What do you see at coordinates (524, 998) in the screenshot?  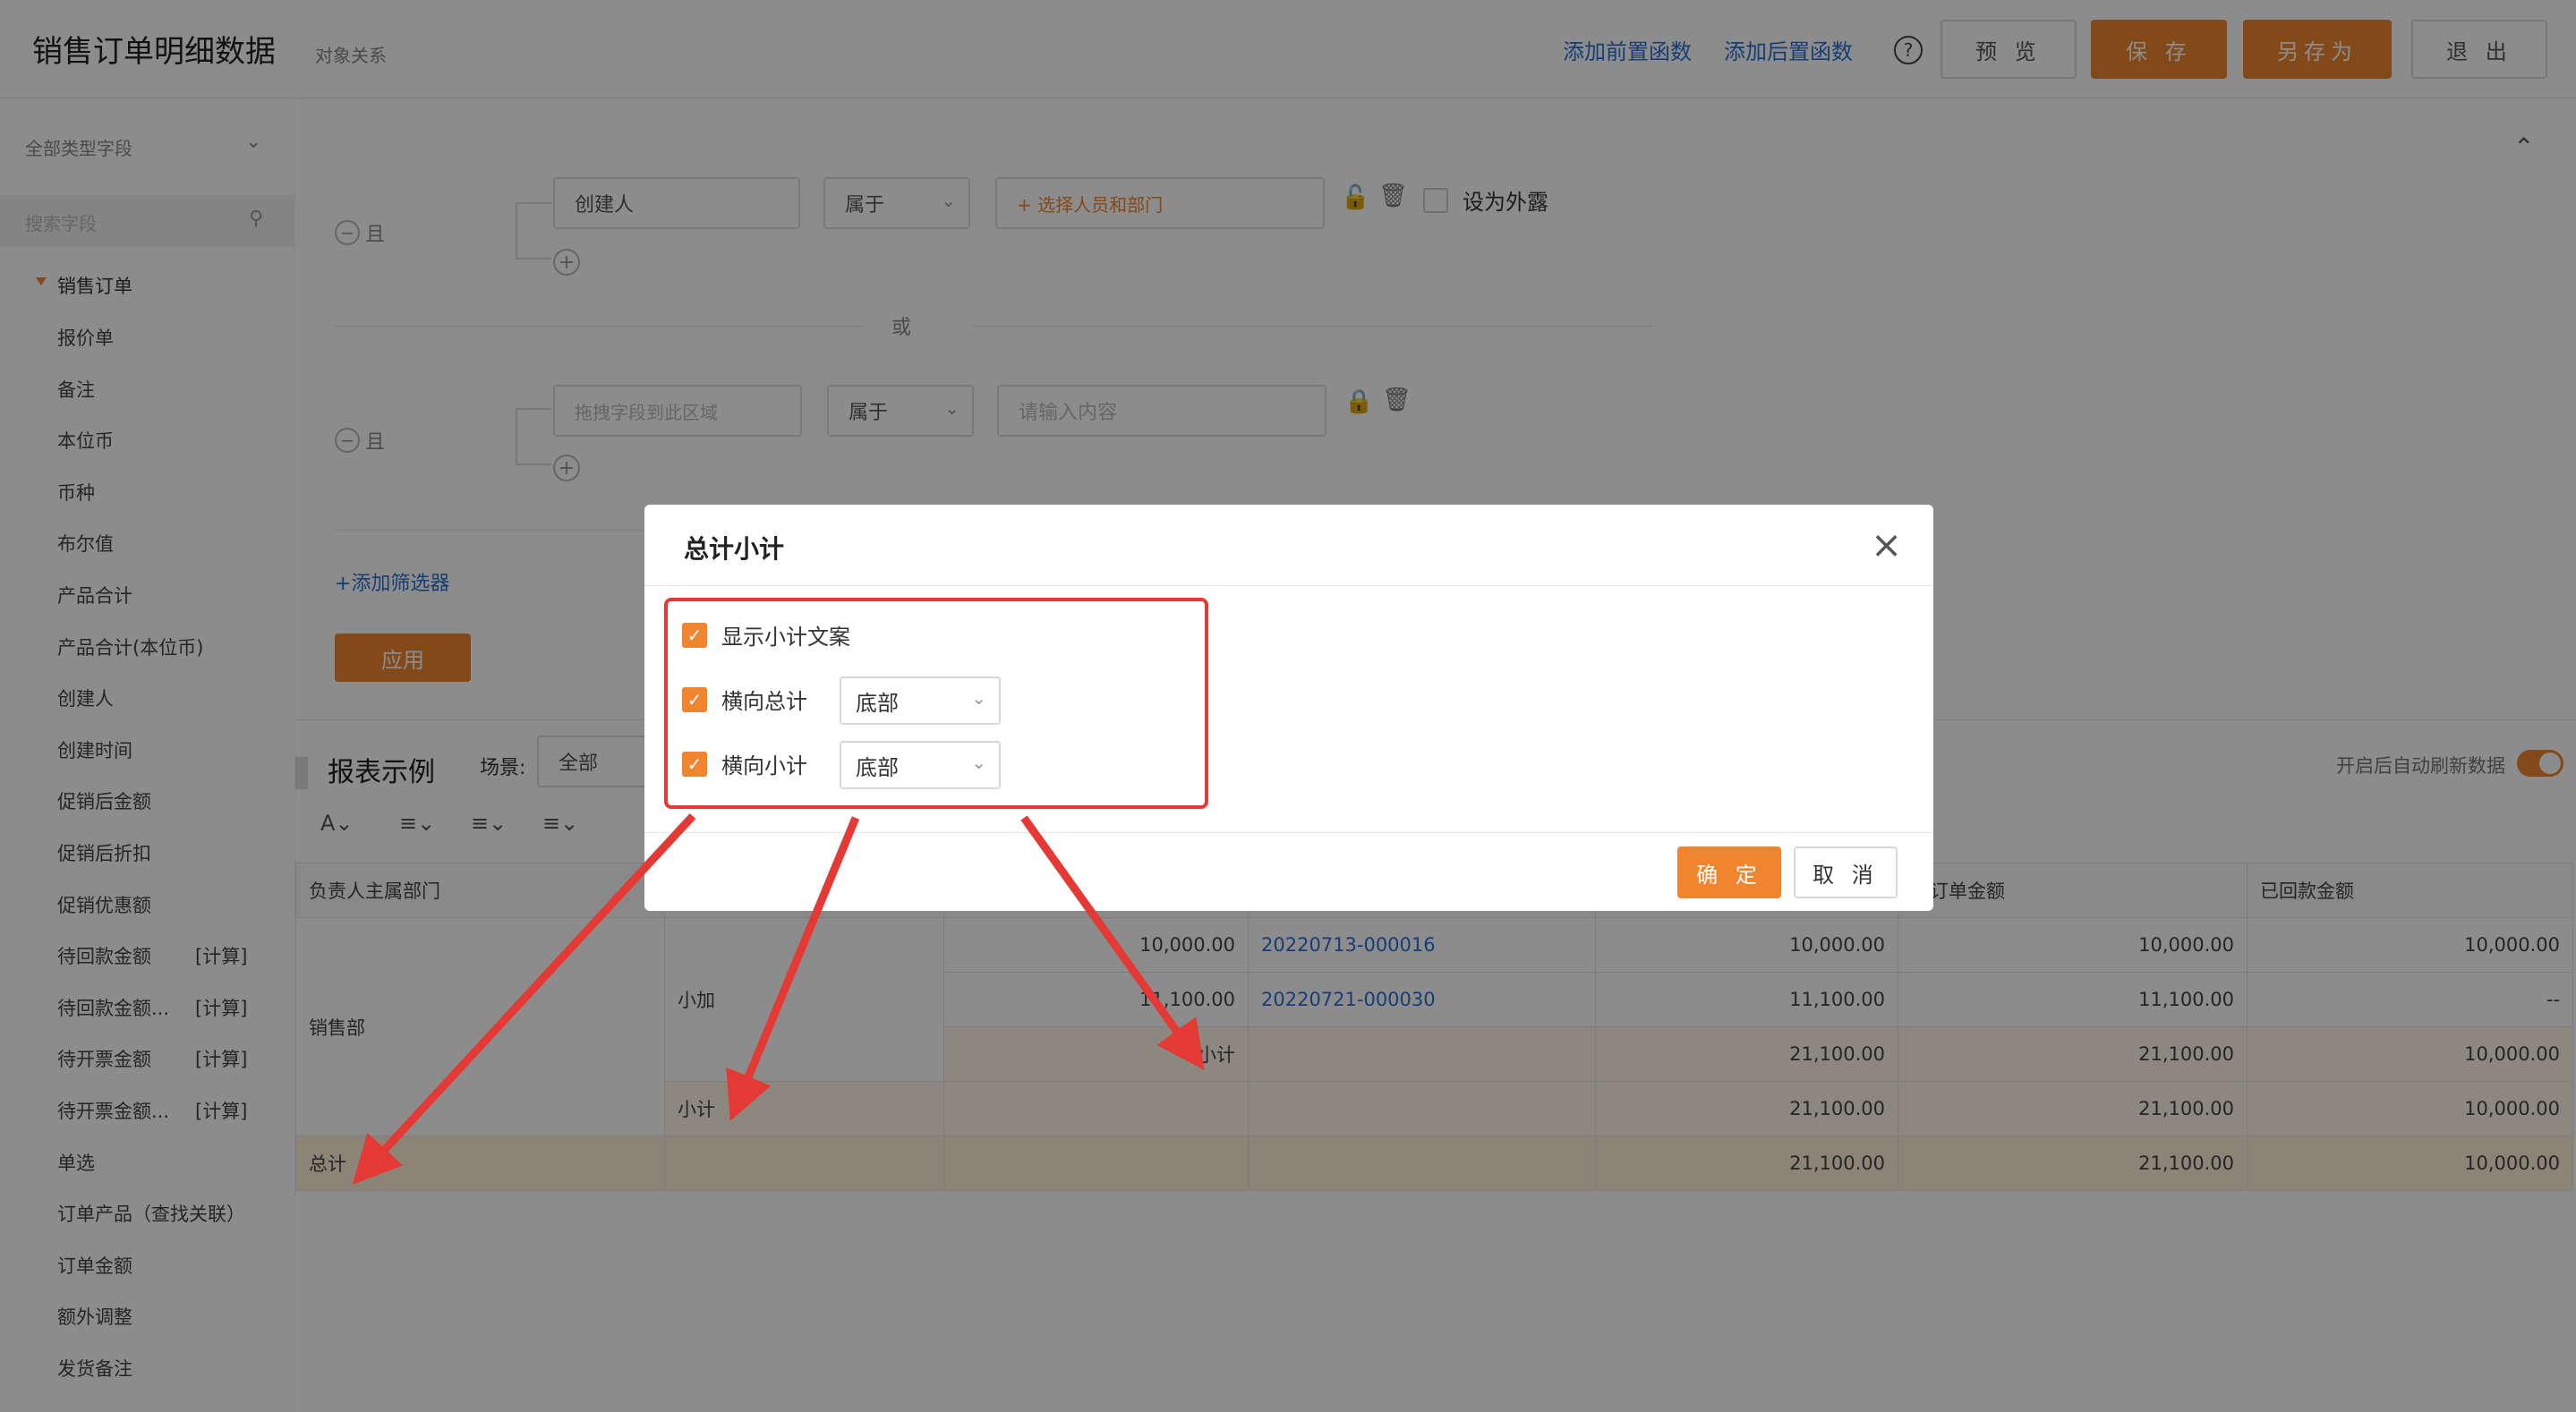 I see `arrow-to-total-row` at bounding box center [524, 998].